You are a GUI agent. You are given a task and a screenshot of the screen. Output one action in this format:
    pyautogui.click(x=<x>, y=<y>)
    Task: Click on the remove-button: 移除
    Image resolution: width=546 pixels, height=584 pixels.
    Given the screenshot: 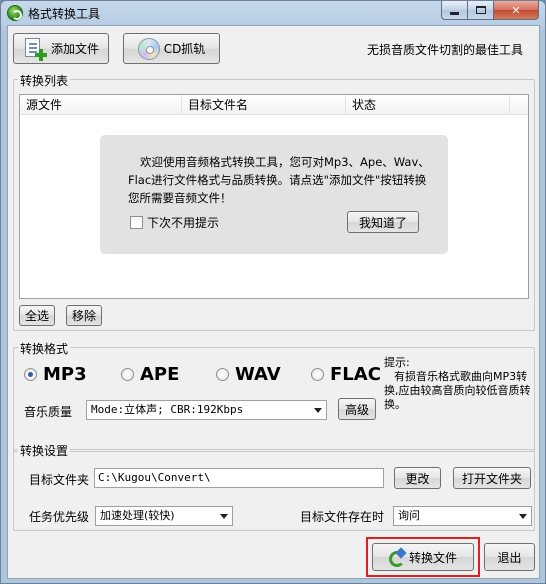 What is the action you would take?
    pyautogui.click(x=84, y=315)
    